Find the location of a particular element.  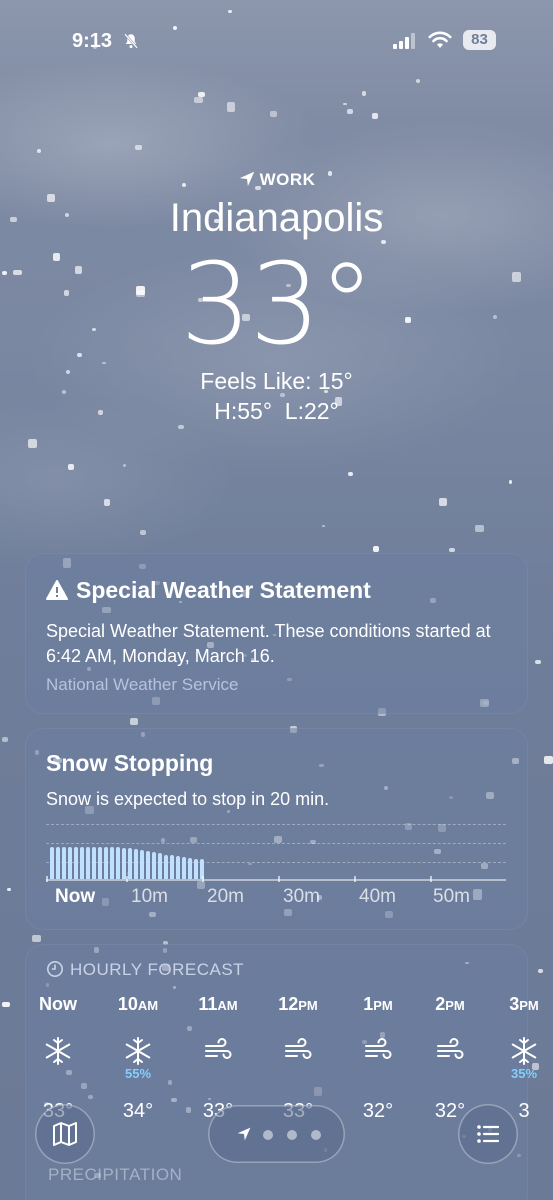

nowcast-title: Snow Stopping is located at coordinates (130, 763).